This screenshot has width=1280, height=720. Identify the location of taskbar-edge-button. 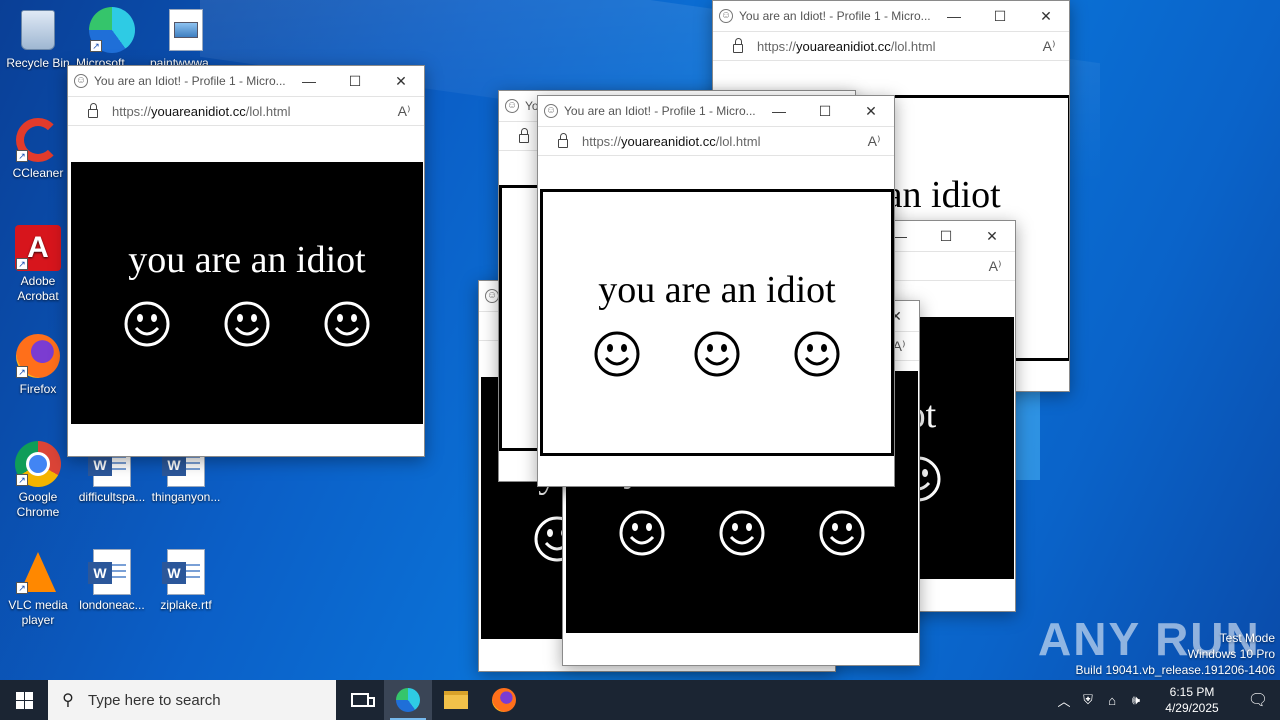
(408, 700).